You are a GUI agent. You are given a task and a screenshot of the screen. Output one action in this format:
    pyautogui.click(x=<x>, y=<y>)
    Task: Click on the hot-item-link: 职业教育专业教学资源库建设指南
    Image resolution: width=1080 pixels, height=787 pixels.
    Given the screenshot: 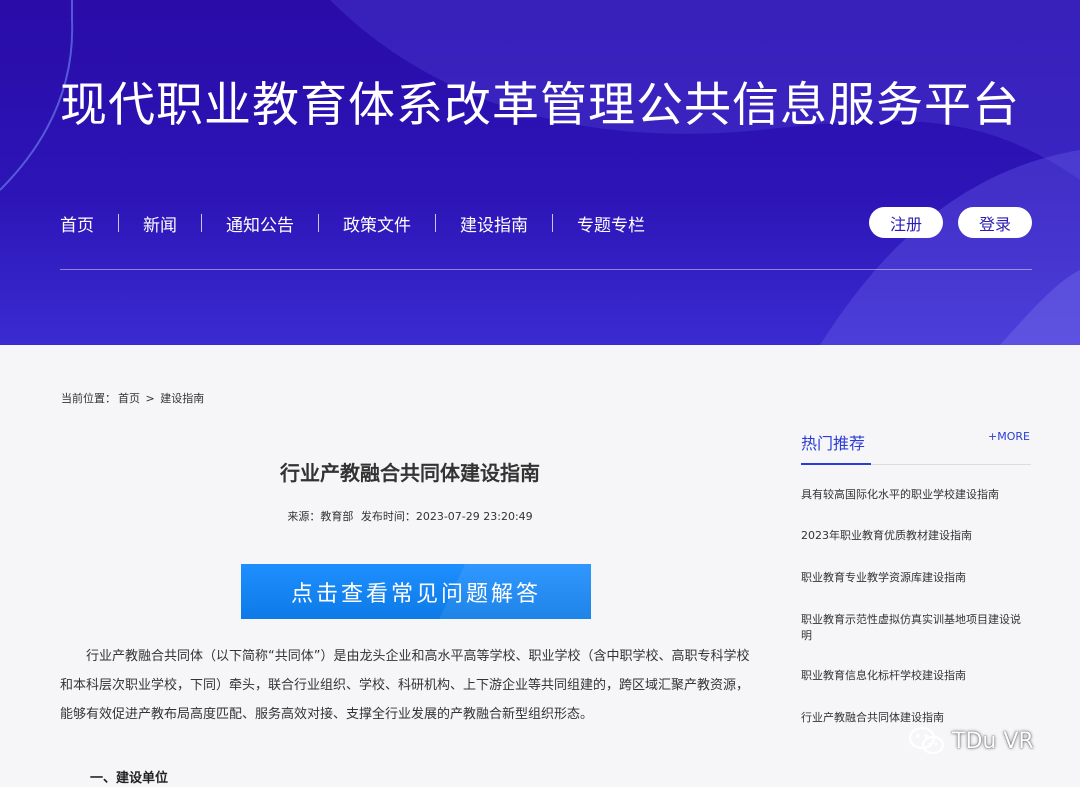 What is the action you would take?
    pyautogui.click(x=916, y=578)
    